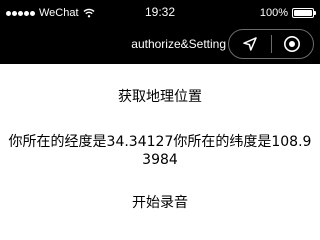  Describe the element at coordinates (178, 44) in the screenshot. I see `page-title: authorize&Setting` at that location.